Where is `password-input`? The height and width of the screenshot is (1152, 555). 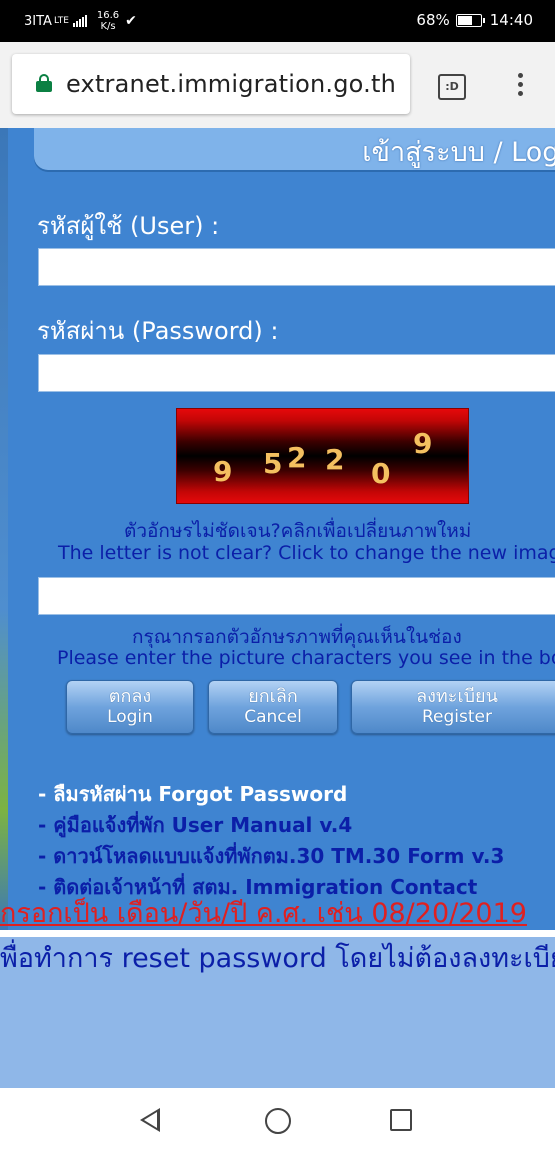 password-input is located at coordinates (296, 373).